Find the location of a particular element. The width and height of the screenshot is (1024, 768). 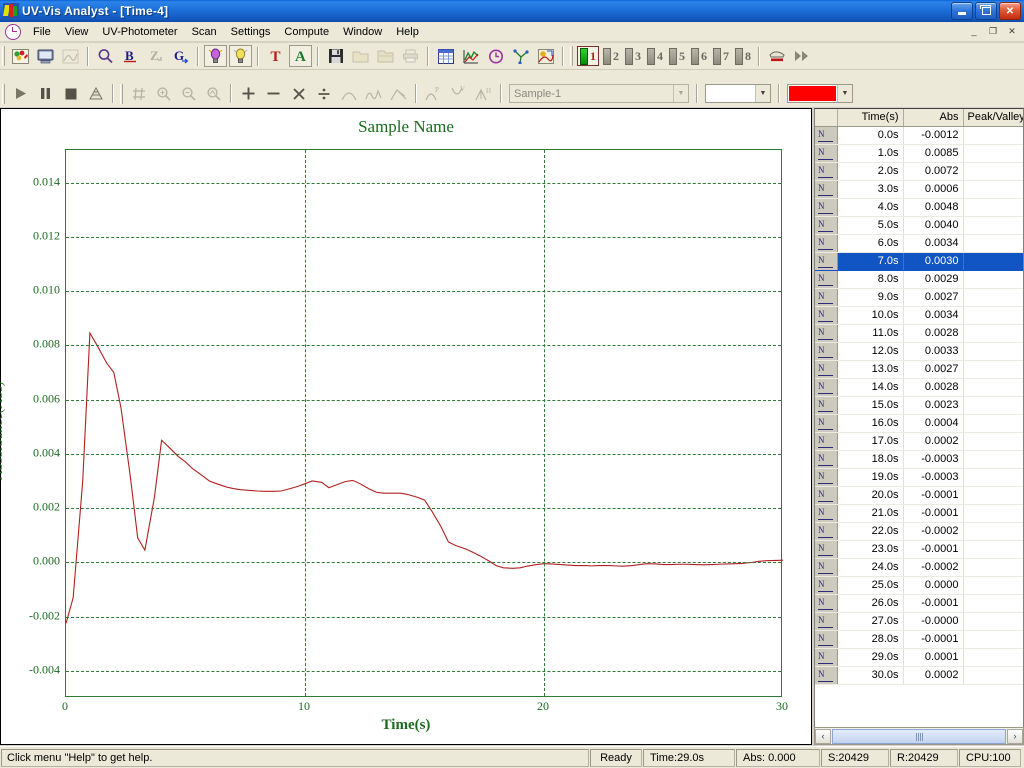

scroll-left-button: ‹ is located at coordinates (823, 736).